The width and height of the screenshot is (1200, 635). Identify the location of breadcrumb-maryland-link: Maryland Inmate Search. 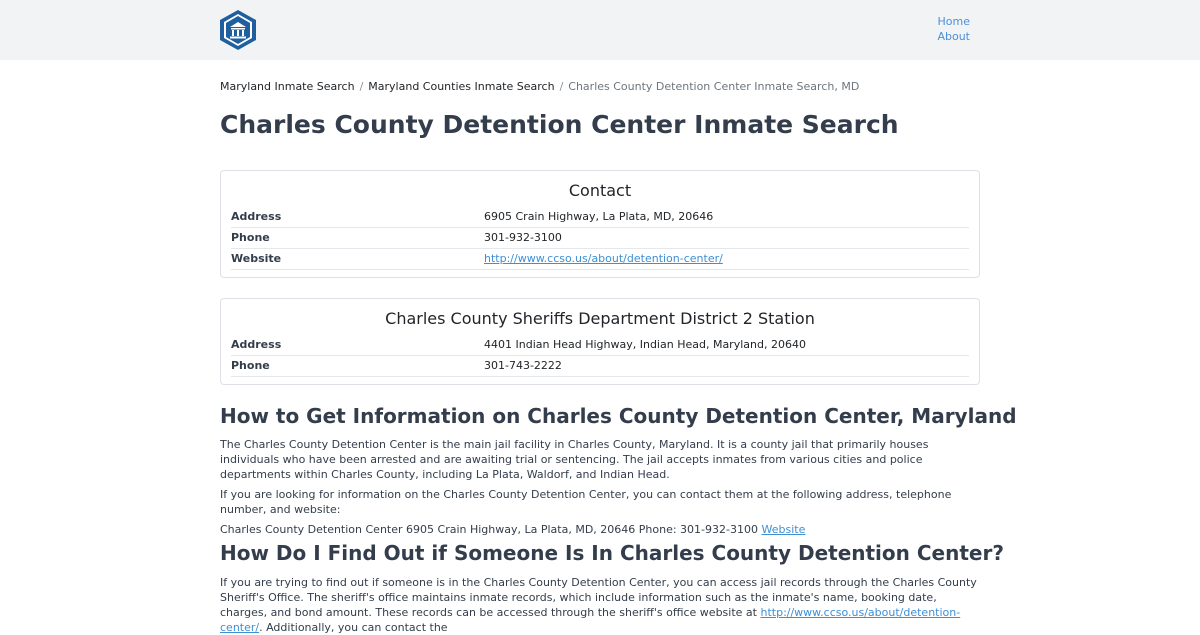
(287, 86).